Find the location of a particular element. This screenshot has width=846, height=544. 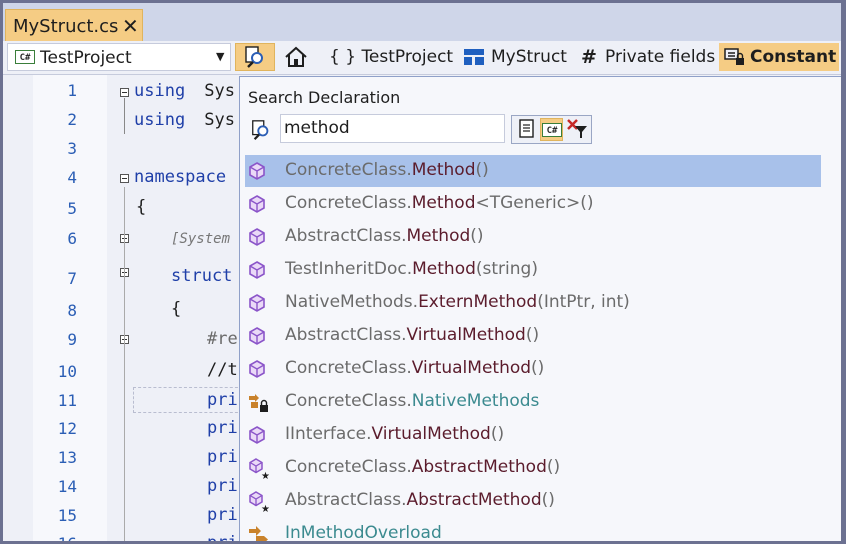

result-label: NativeMethods.ExternMethod(IntPtr, int) is located at coordinates (457, 302).